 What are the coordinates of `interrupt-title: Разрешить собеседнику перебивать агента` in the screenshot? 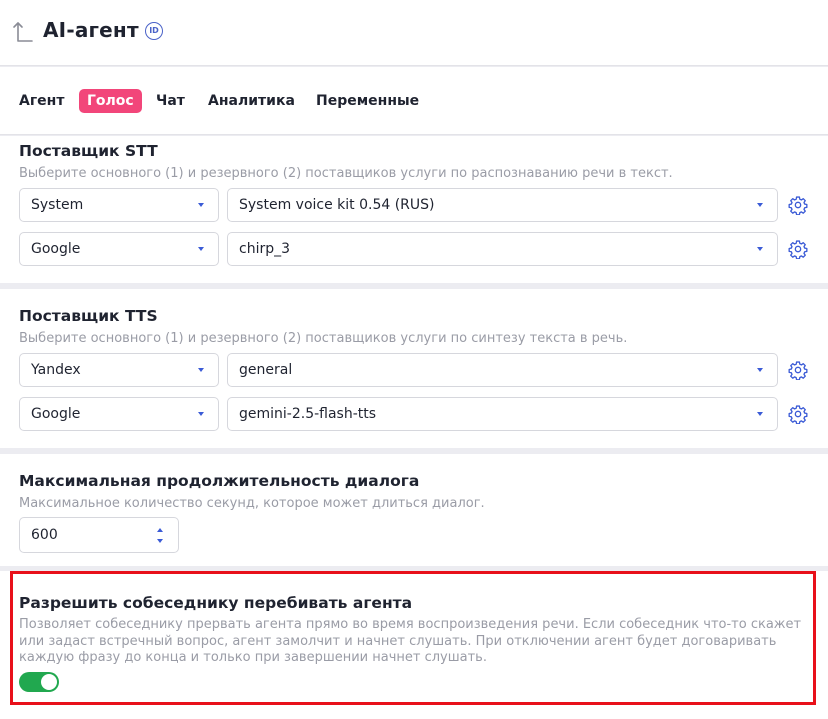 It's located at (216, 603).